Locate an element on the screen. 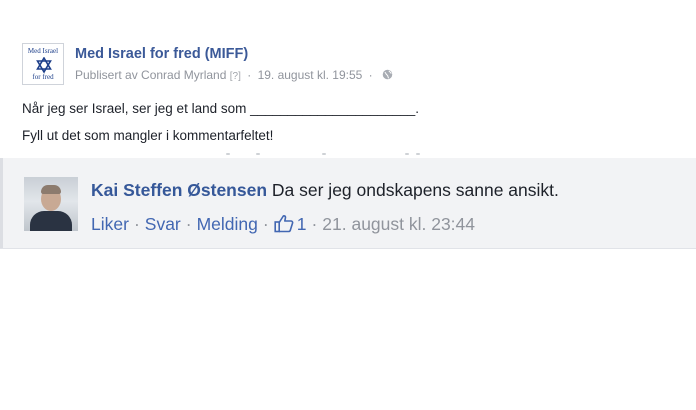  globe-icon is located at coordinates (387, 74).